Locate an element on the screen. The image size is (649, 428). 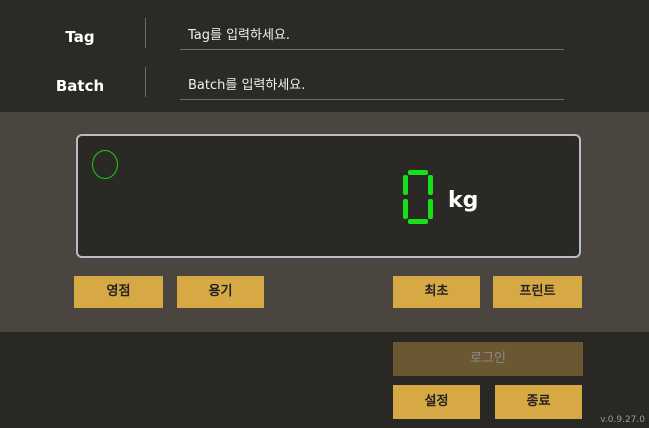
segment-f is located at coordinates (405, 185).